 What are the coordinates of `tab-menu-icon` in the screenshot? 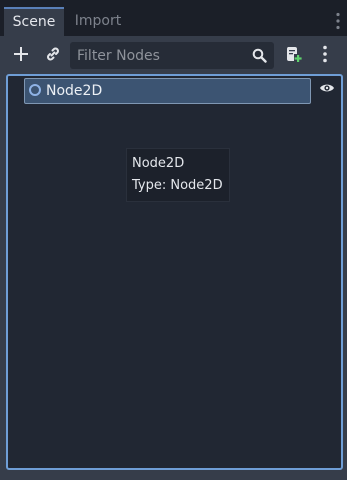 It's located at (338, 22).